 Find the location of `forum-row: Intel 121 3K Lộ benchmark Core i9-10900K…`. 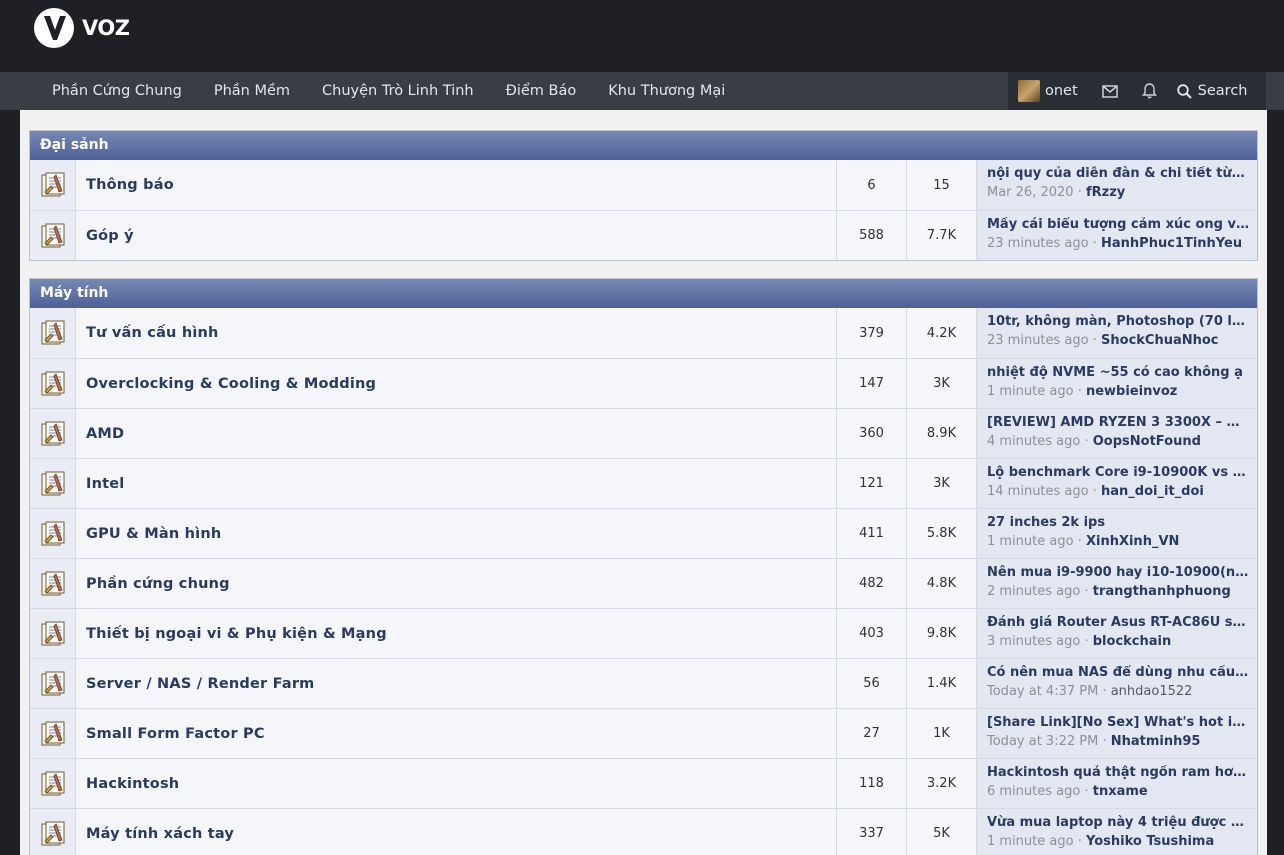

forum-row: Intel 121 3K Lộ benchmark Core i9-10900K… is located at coordinates (643, 483).